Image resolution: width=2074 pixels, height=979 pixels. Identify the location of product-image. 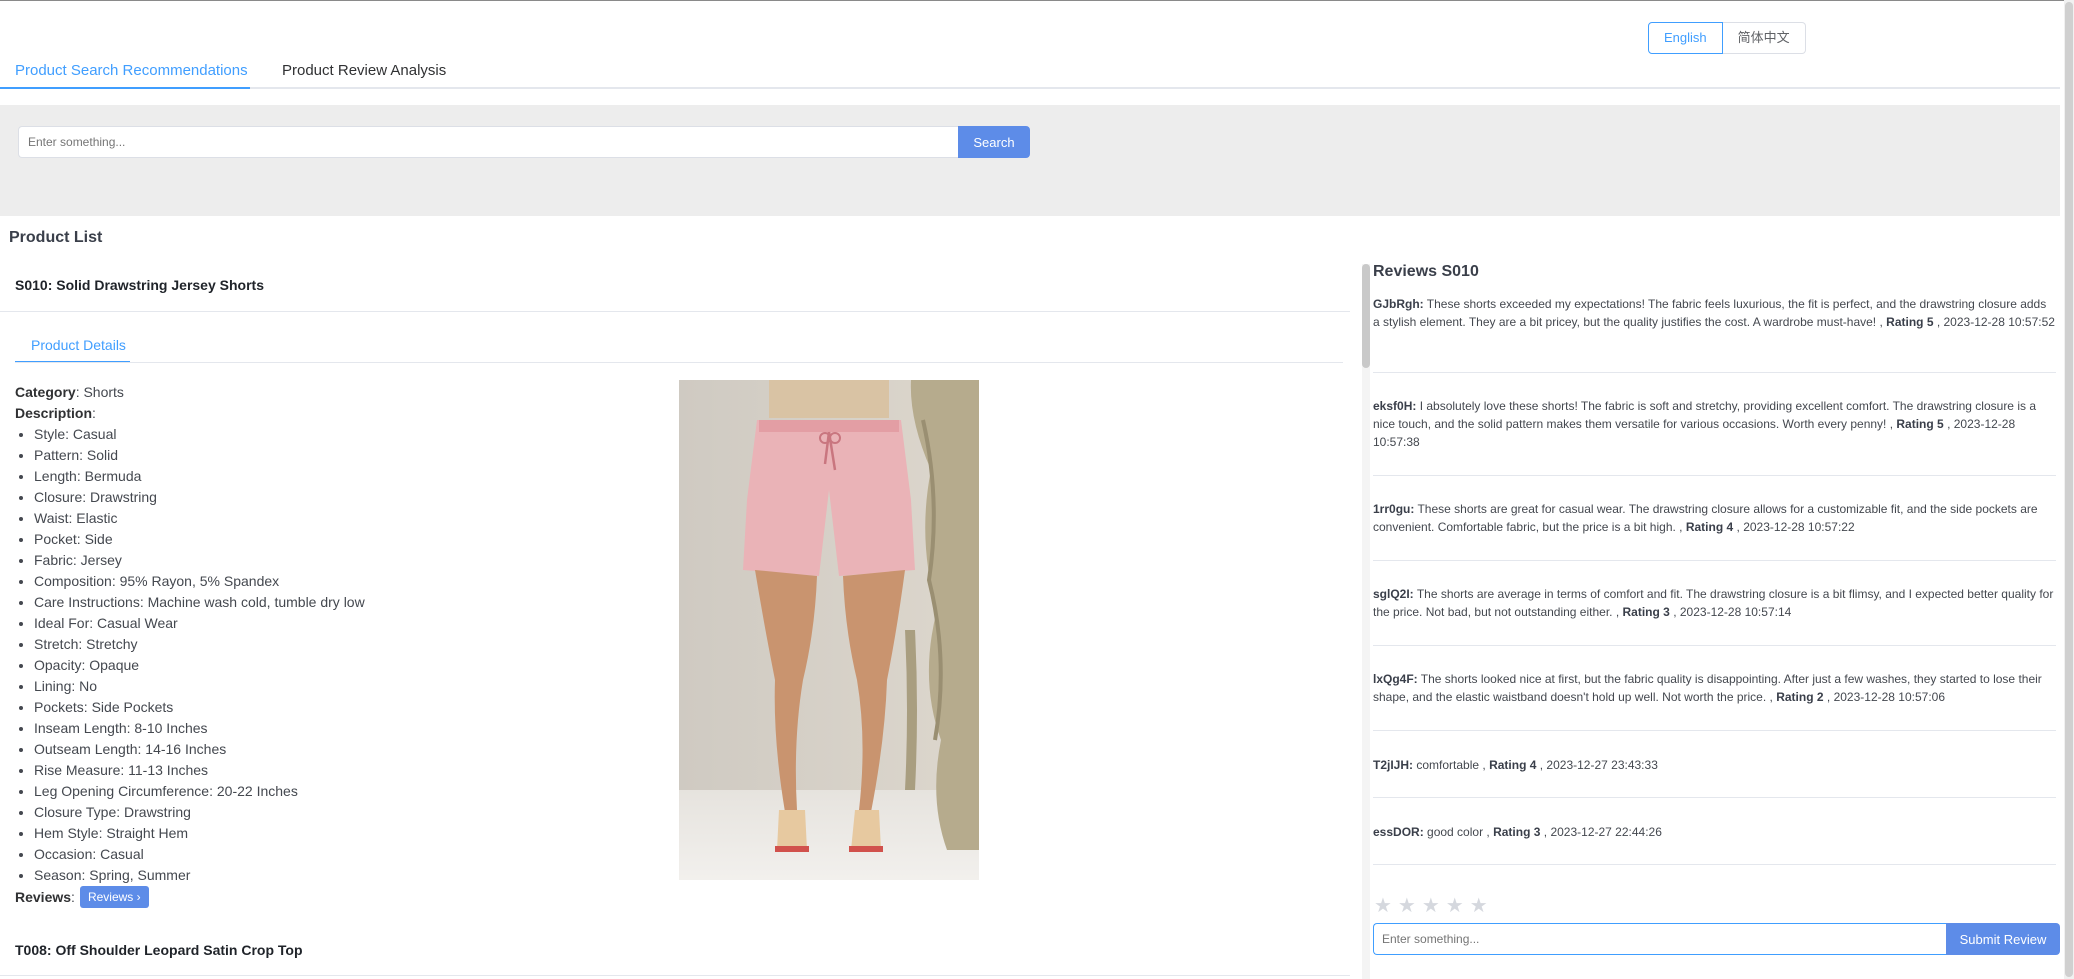
(829, 630).